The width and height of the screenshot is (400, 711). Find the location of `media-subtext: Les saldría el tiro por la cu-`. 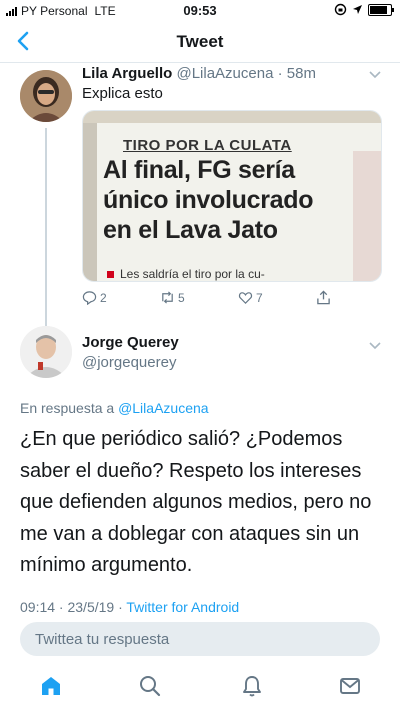

media-subtext: Les saldría el tiro por la cu- is located at coordinates (192, 274).